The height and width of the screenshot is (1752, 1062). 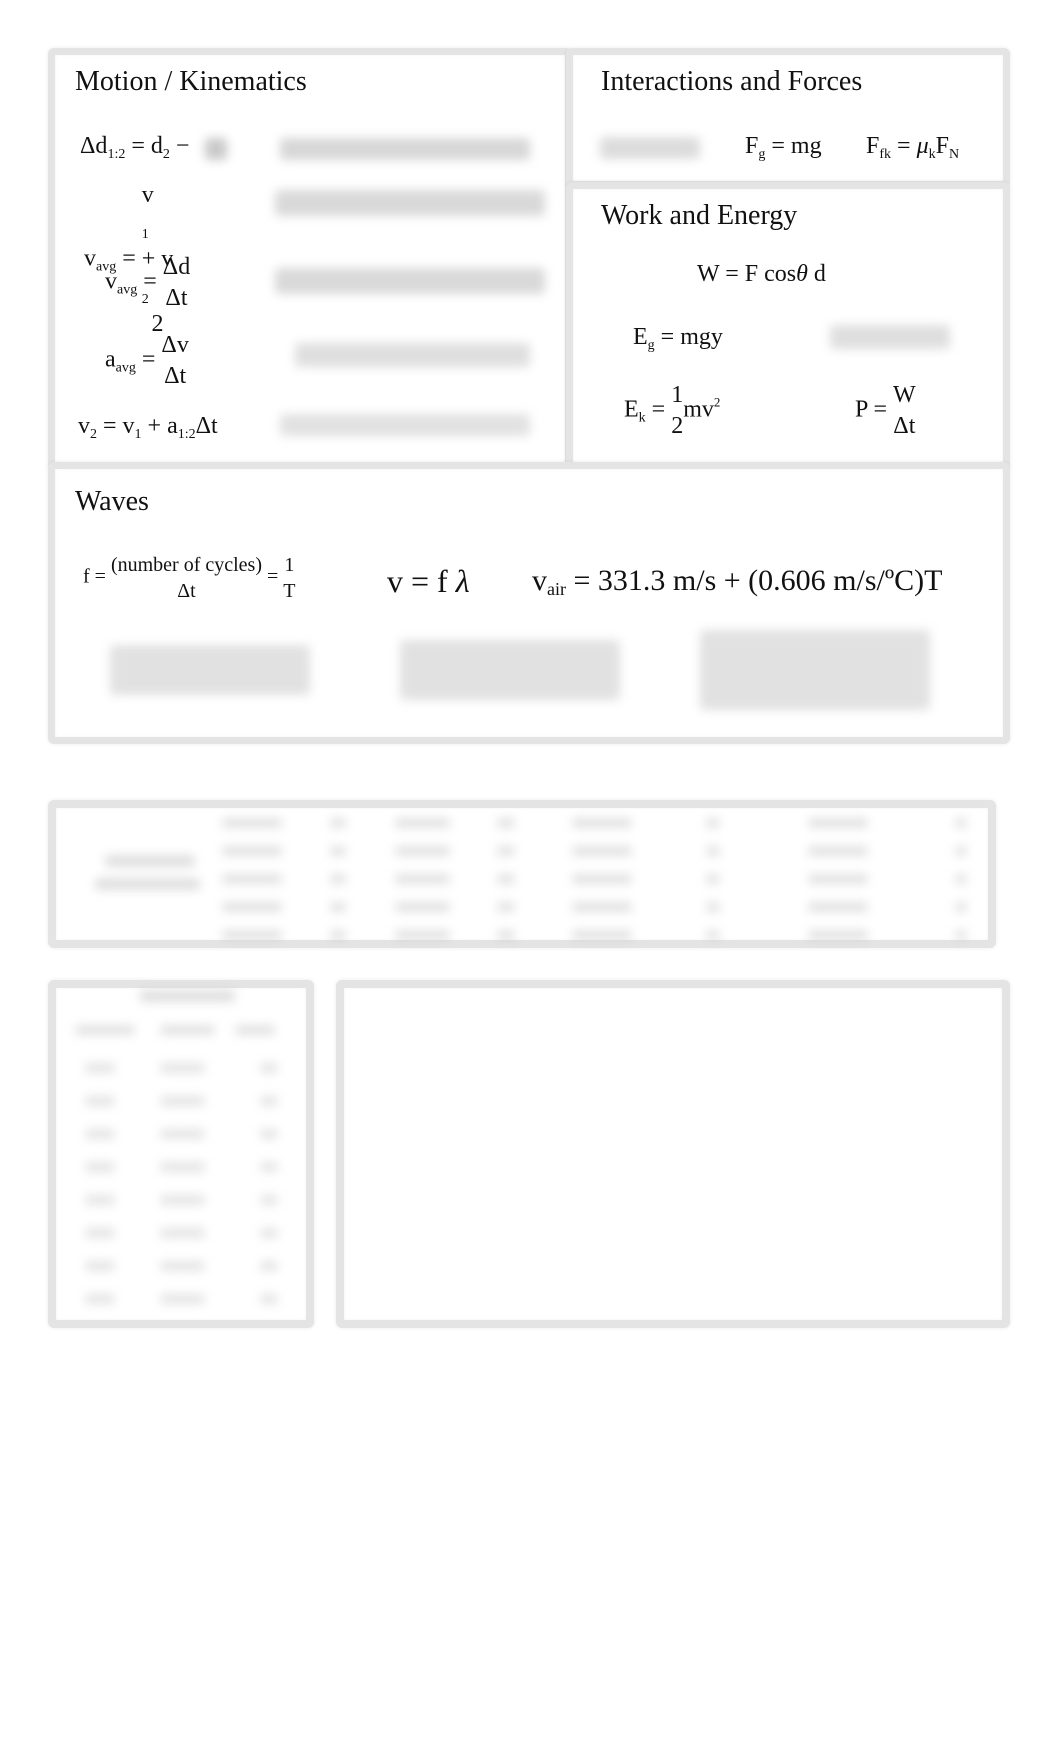 I want to click on average-velocity-equation: vavg = Δd Δt, so click(x=147, y=283).